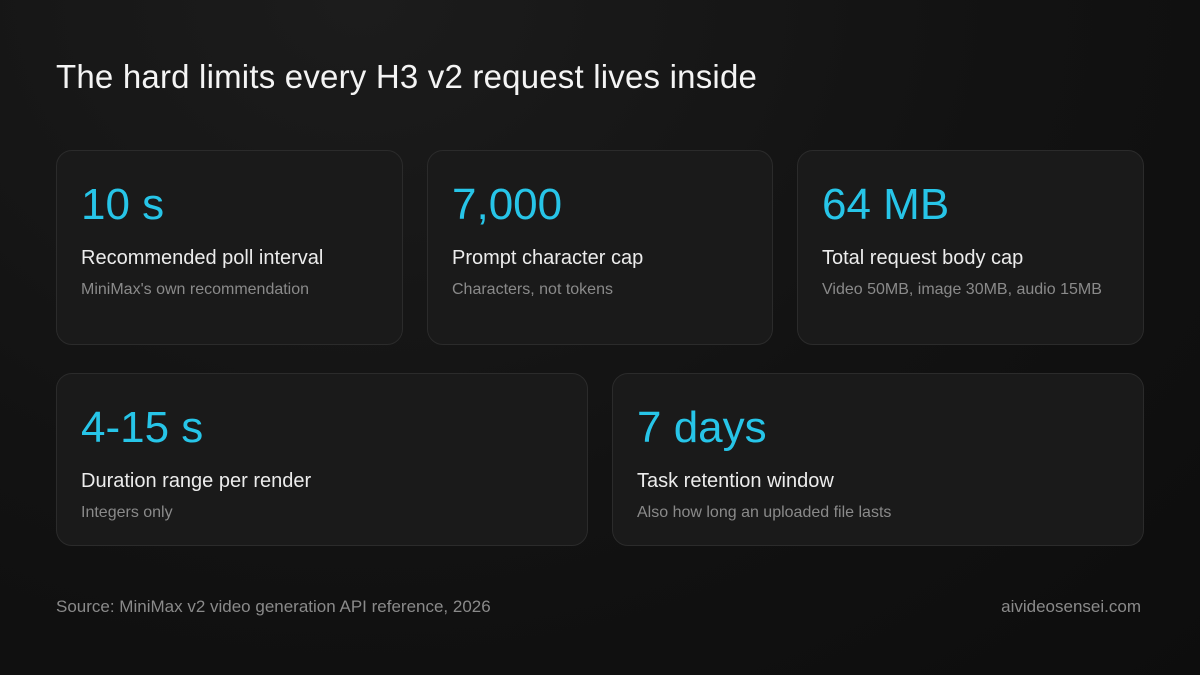 The width and height of the screenshot is (1200, 675). What do you see at coordinates (764, 512) in the screenshot?
I see `stat-note: Also how long an uploaded file lasts` at bounding box center [764, 512].